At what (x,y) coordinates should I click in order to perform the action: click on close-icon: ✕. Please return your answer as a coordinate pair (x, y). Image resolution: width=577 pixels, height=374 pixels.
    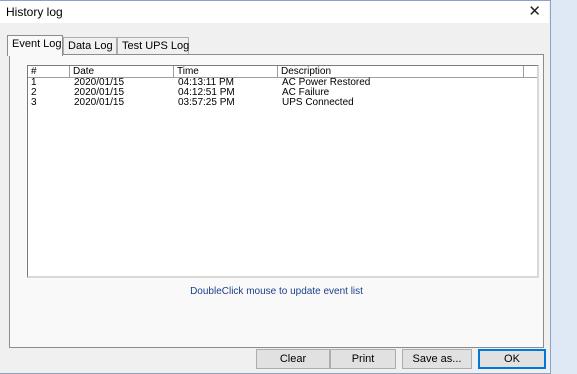
    Looking at the image, I should click on (534, 11).